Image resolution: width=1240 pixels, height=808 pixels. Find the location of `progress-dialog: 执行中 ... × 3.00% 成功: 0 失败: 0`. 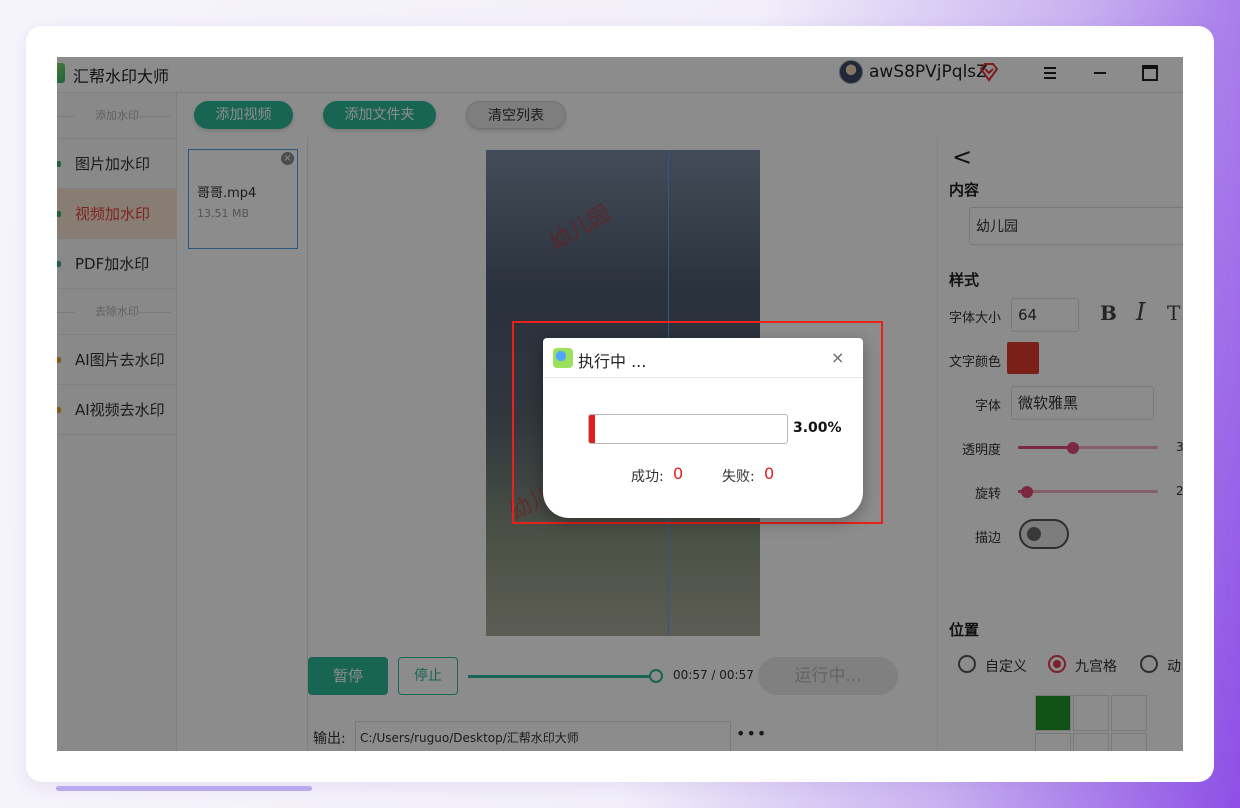

progress-dialog: 执行中 ... × 3.00% 成功: 0 失败: 0 is located at coordinates (703, 428).